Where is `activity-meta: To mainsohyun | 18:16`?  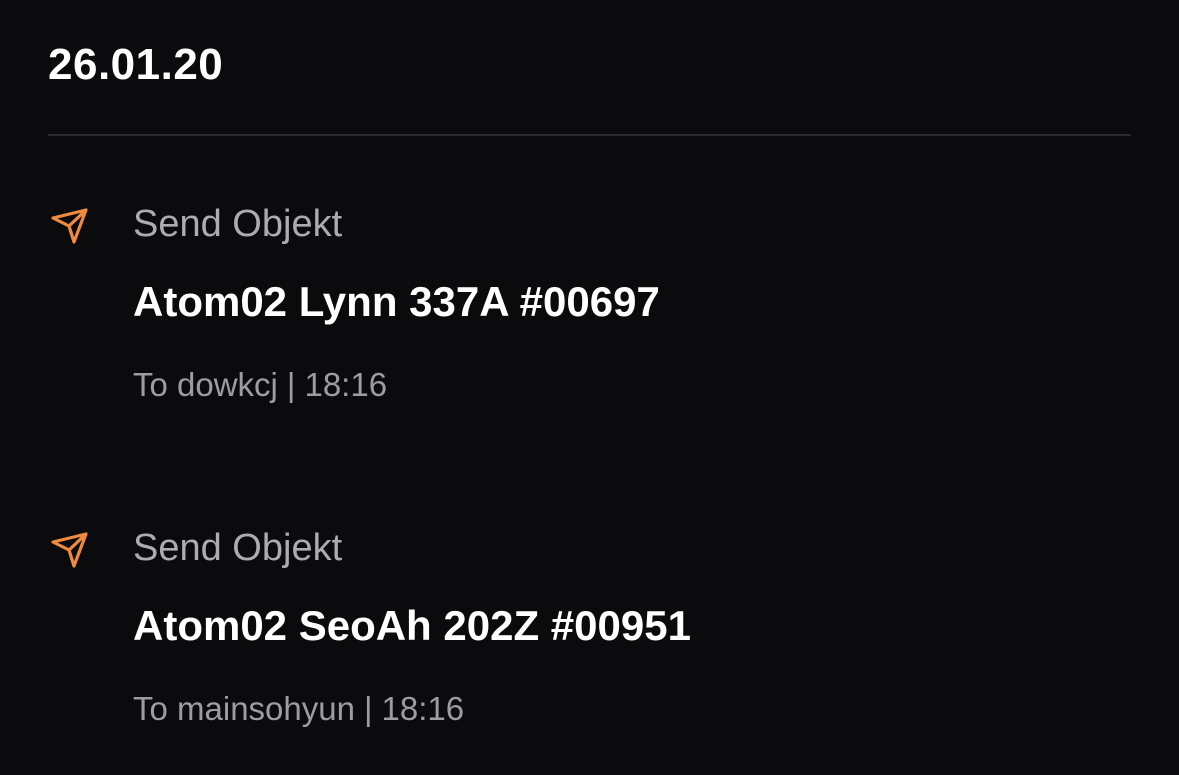
activity-meta: To mainsohyun | 18:16 is located at coordinates (298, 709).